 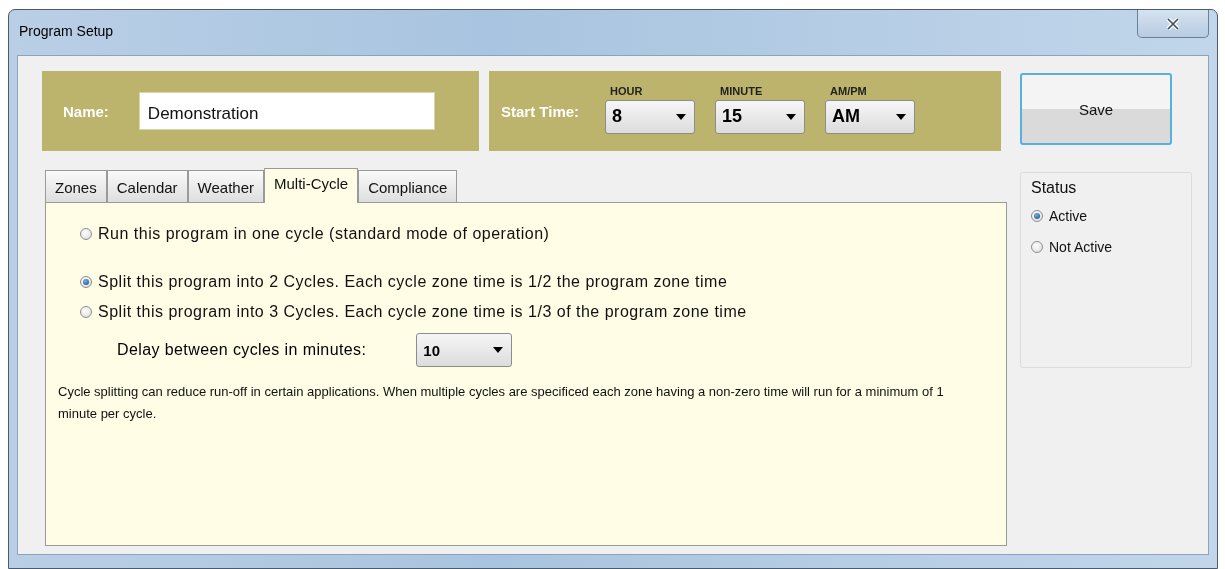 What do you see at coordinates (650, 116) in the screenshot?
I see `dropdown: 8` at bounding box center [650, 116].